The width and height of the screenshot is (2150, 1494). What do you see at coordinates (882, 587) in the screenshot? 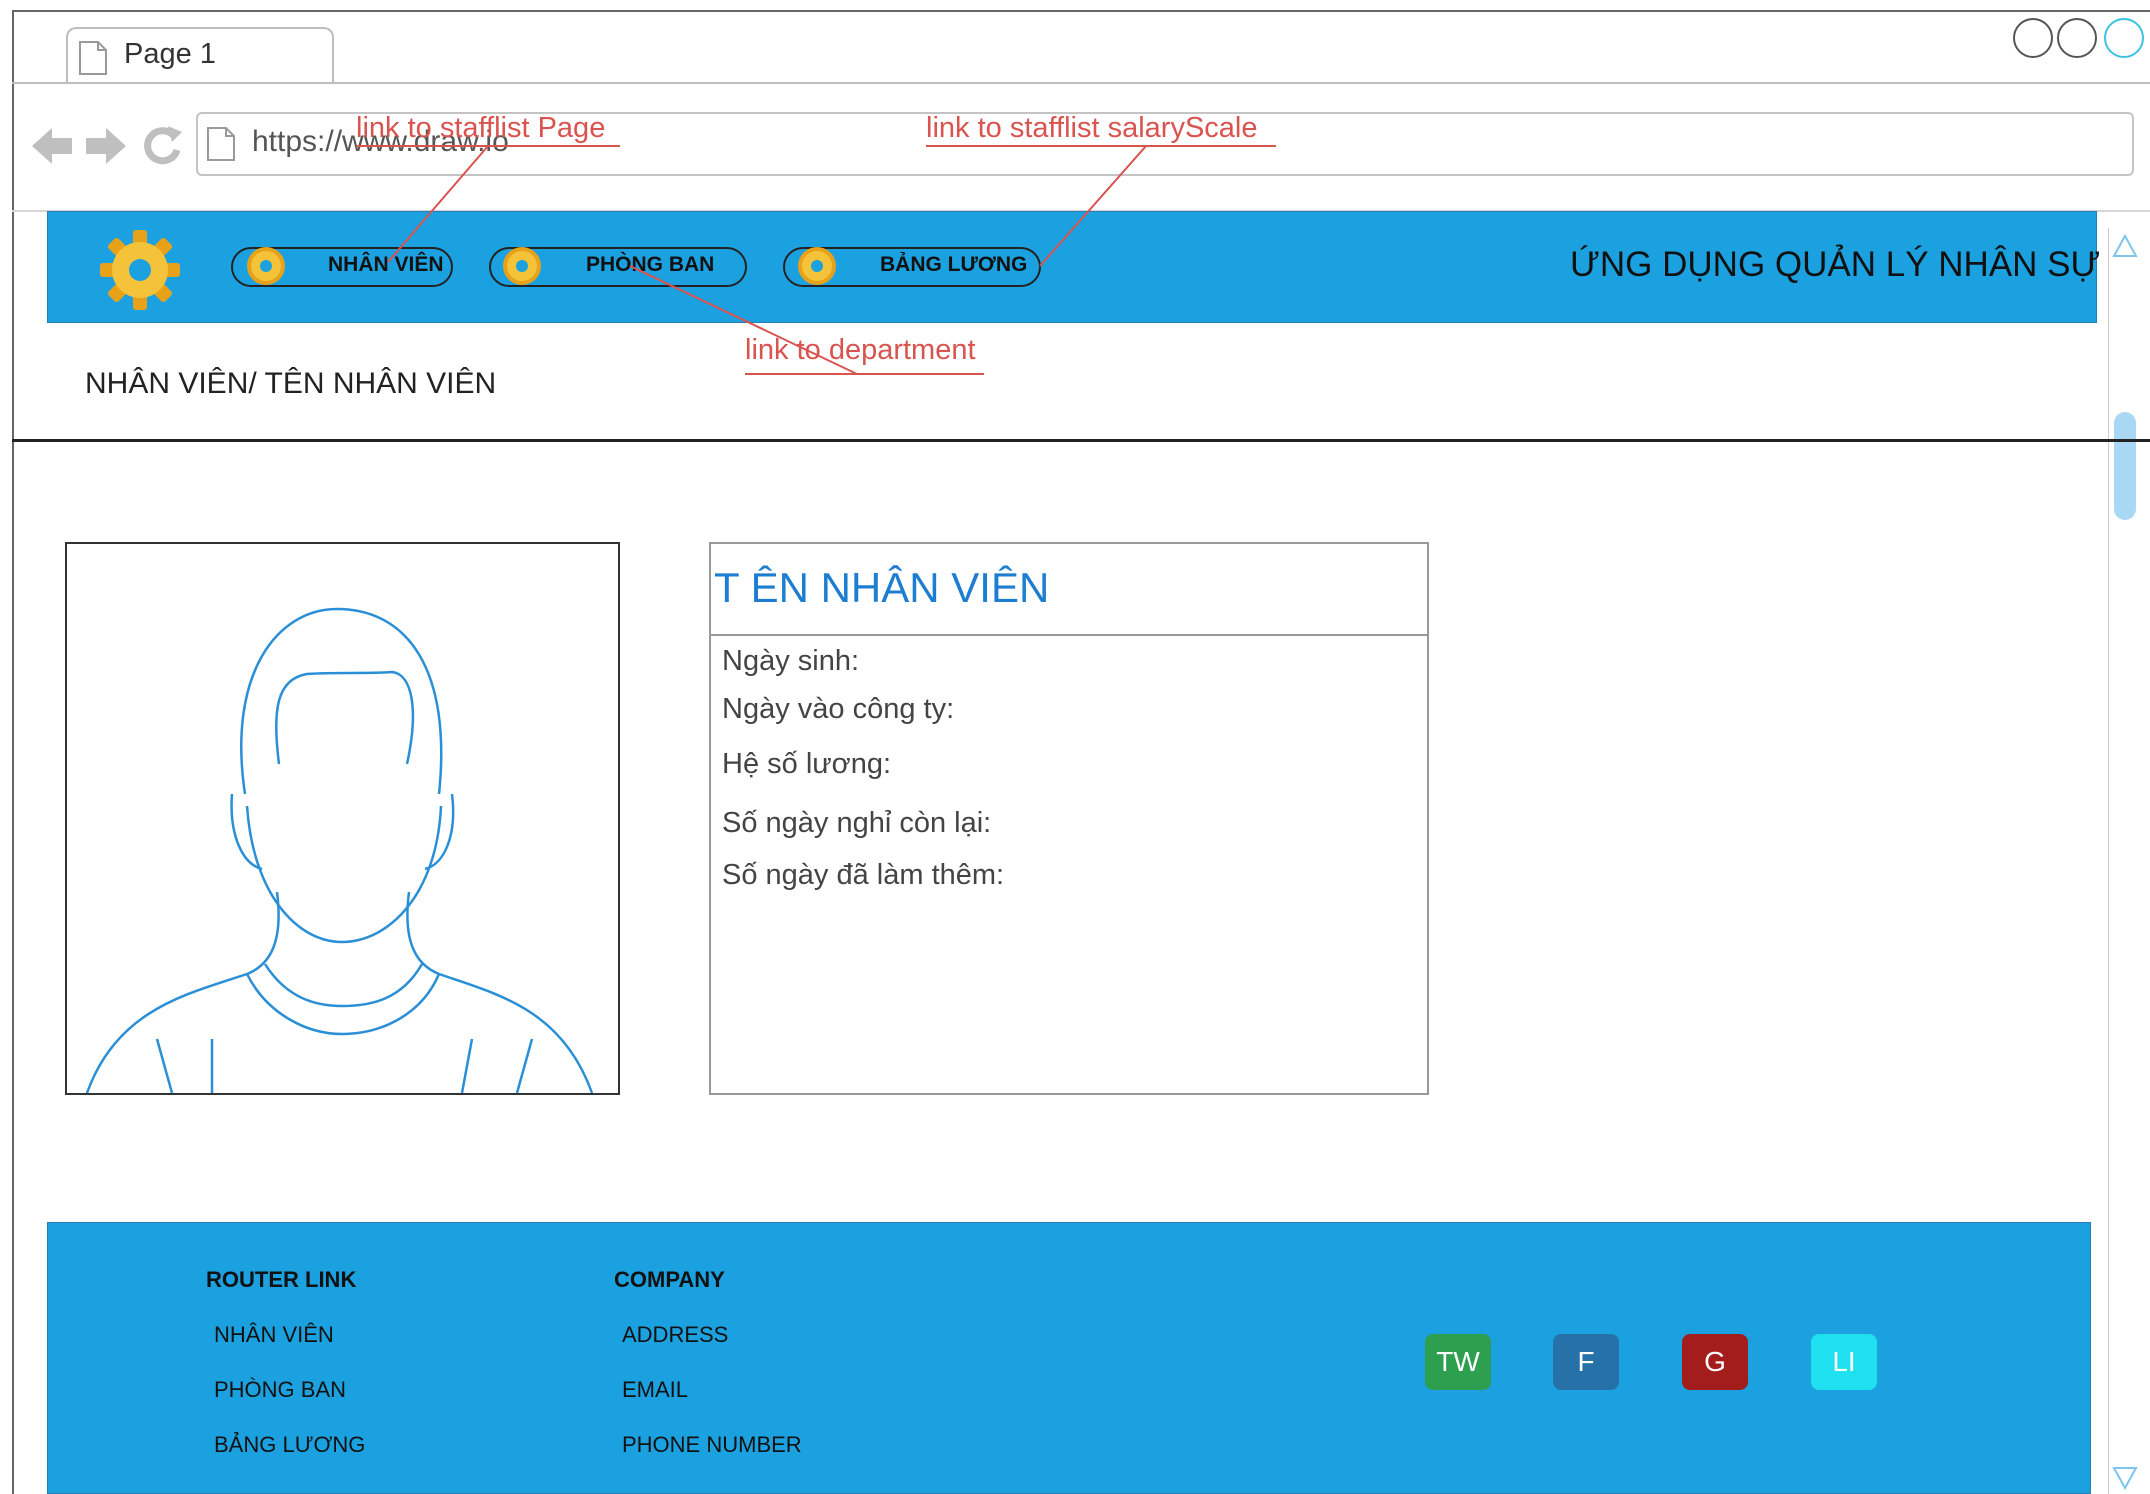
I see `staff-name-title: T ÊN NHÂN VIÊN` at bounding box center [882, 587].